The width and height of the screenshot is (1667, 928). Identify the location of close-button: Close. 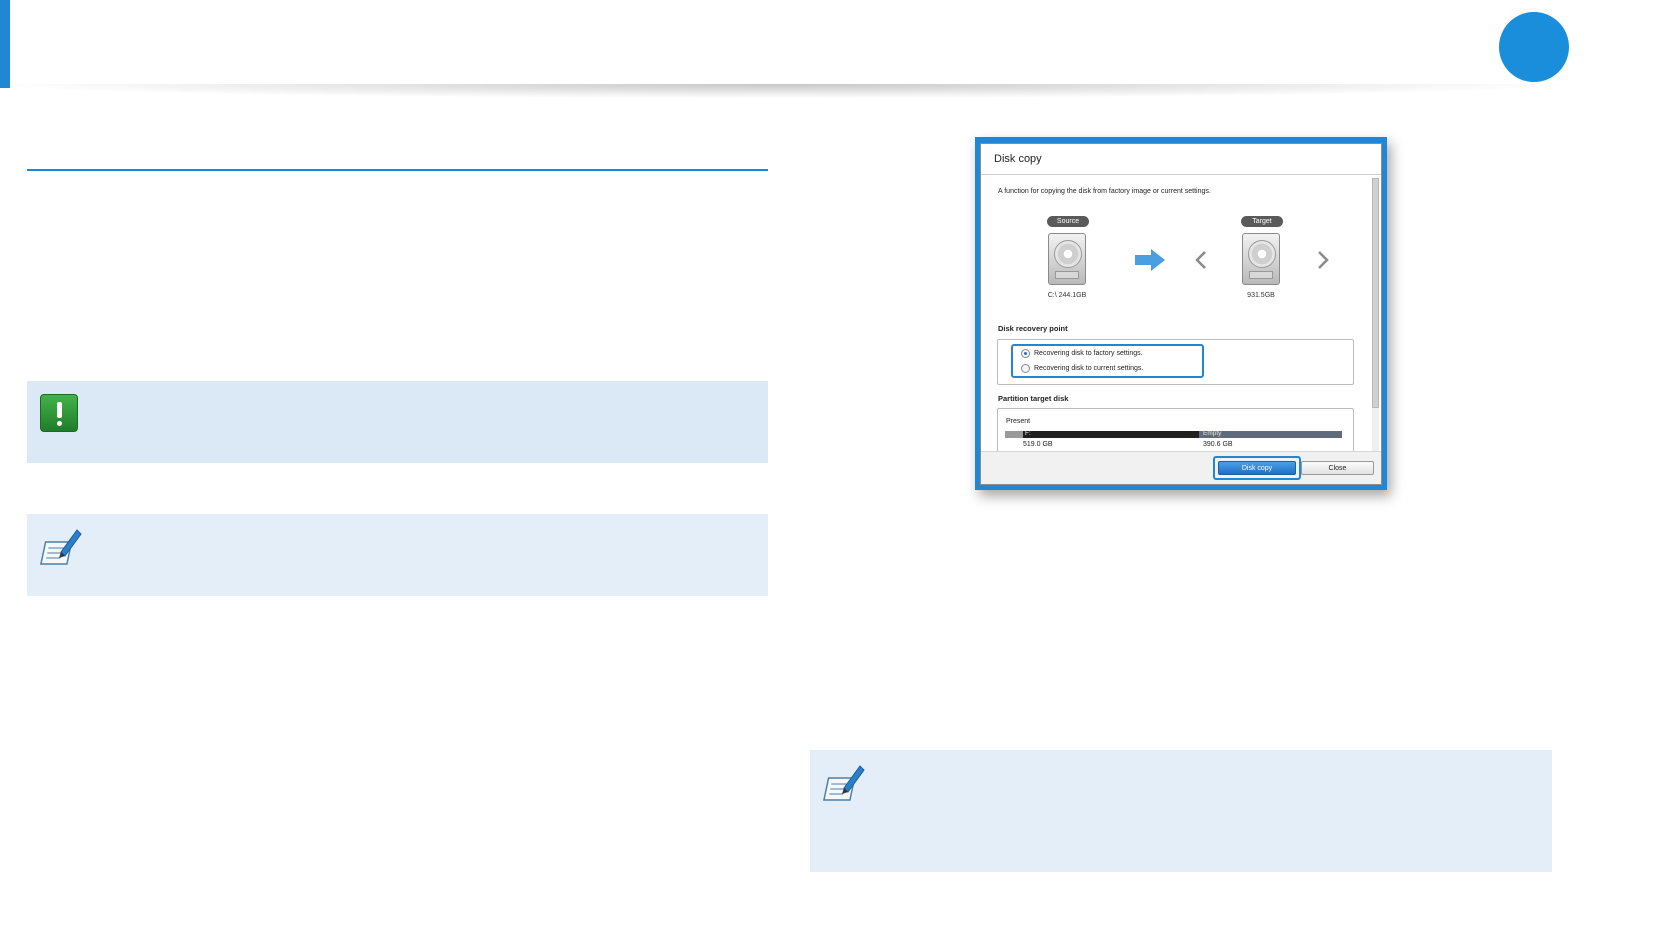
(1337, 468).